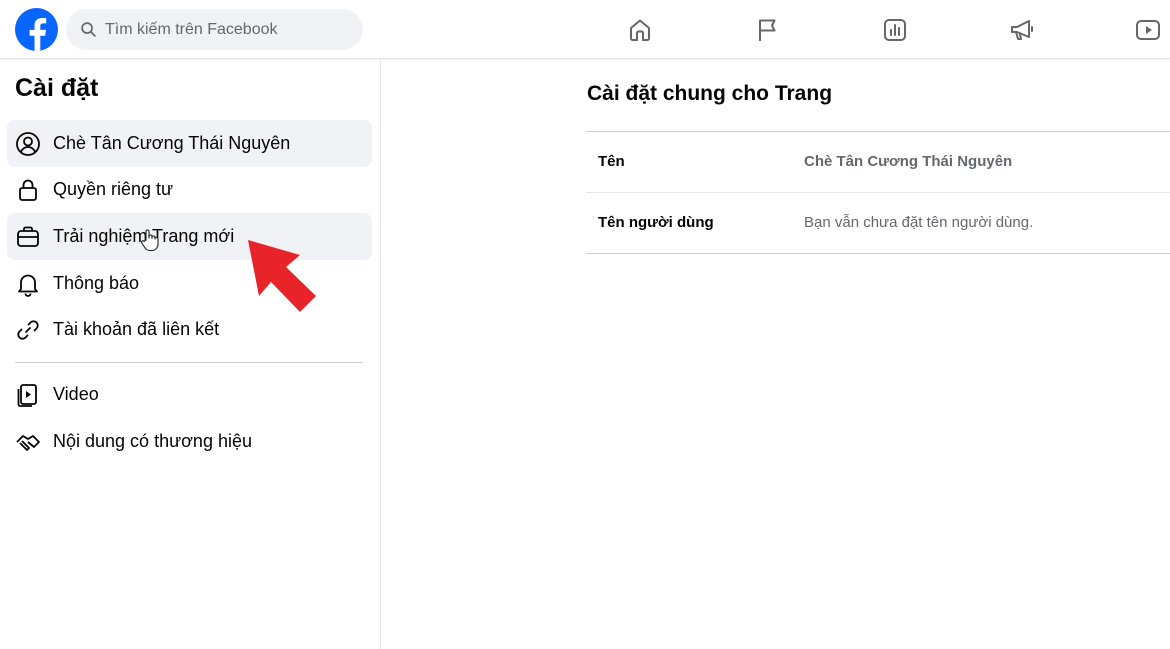  I want to click on facebook-logo-icon, so click(36, 29).